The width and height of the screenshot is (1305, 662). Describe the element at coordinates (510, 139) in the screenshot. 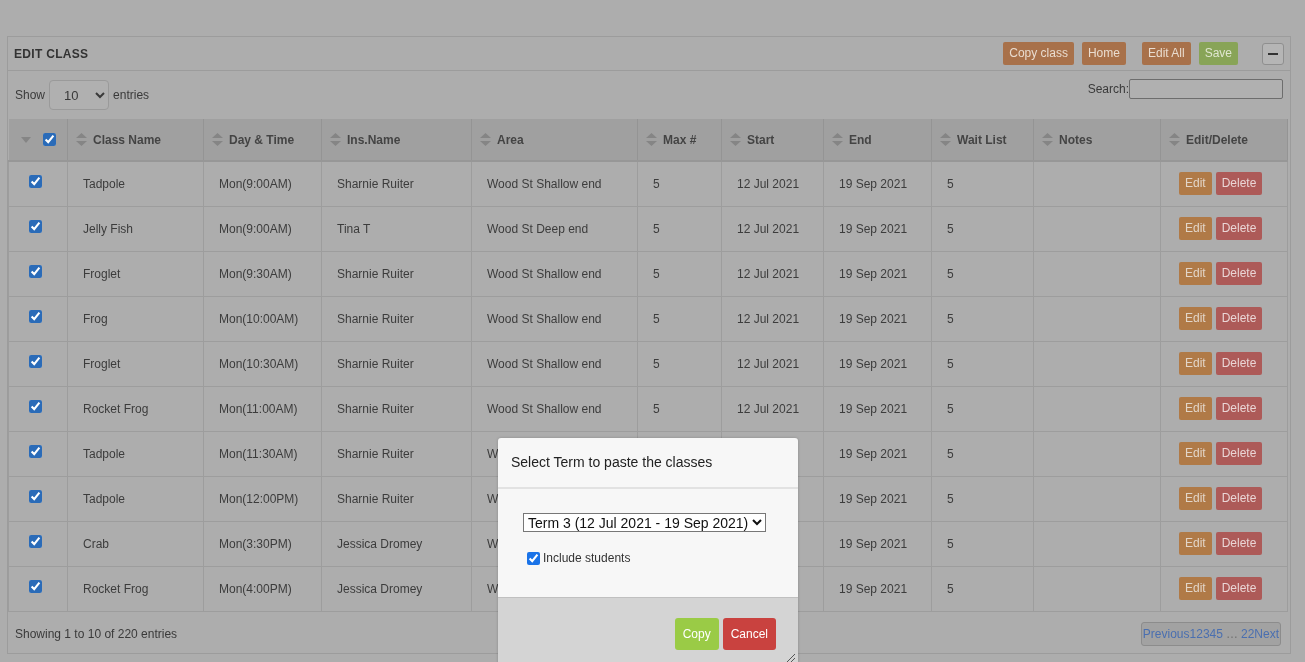

I see `column-header: Area` at that location.